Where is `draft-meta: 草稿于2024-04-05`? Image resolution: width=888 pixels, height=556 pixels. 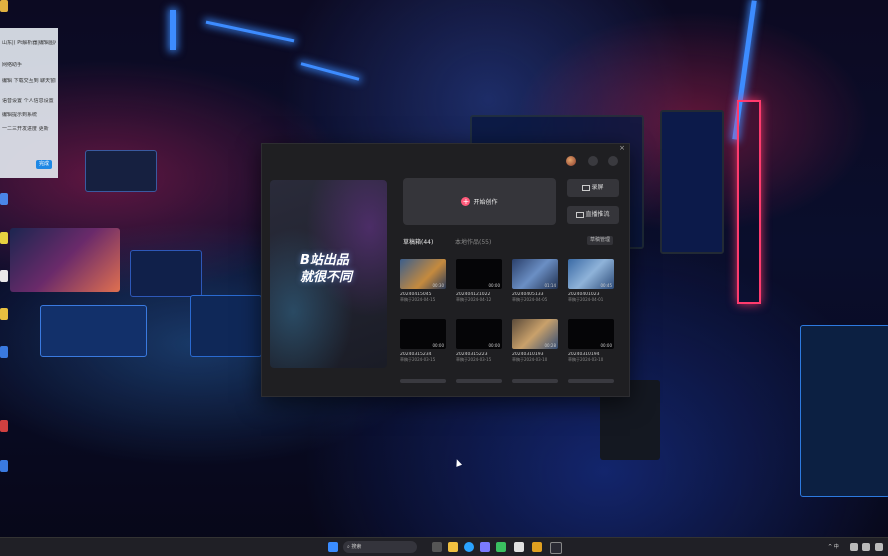
draft-meta: 草稿于2024-04-05 is located at coordinates (530, 299).